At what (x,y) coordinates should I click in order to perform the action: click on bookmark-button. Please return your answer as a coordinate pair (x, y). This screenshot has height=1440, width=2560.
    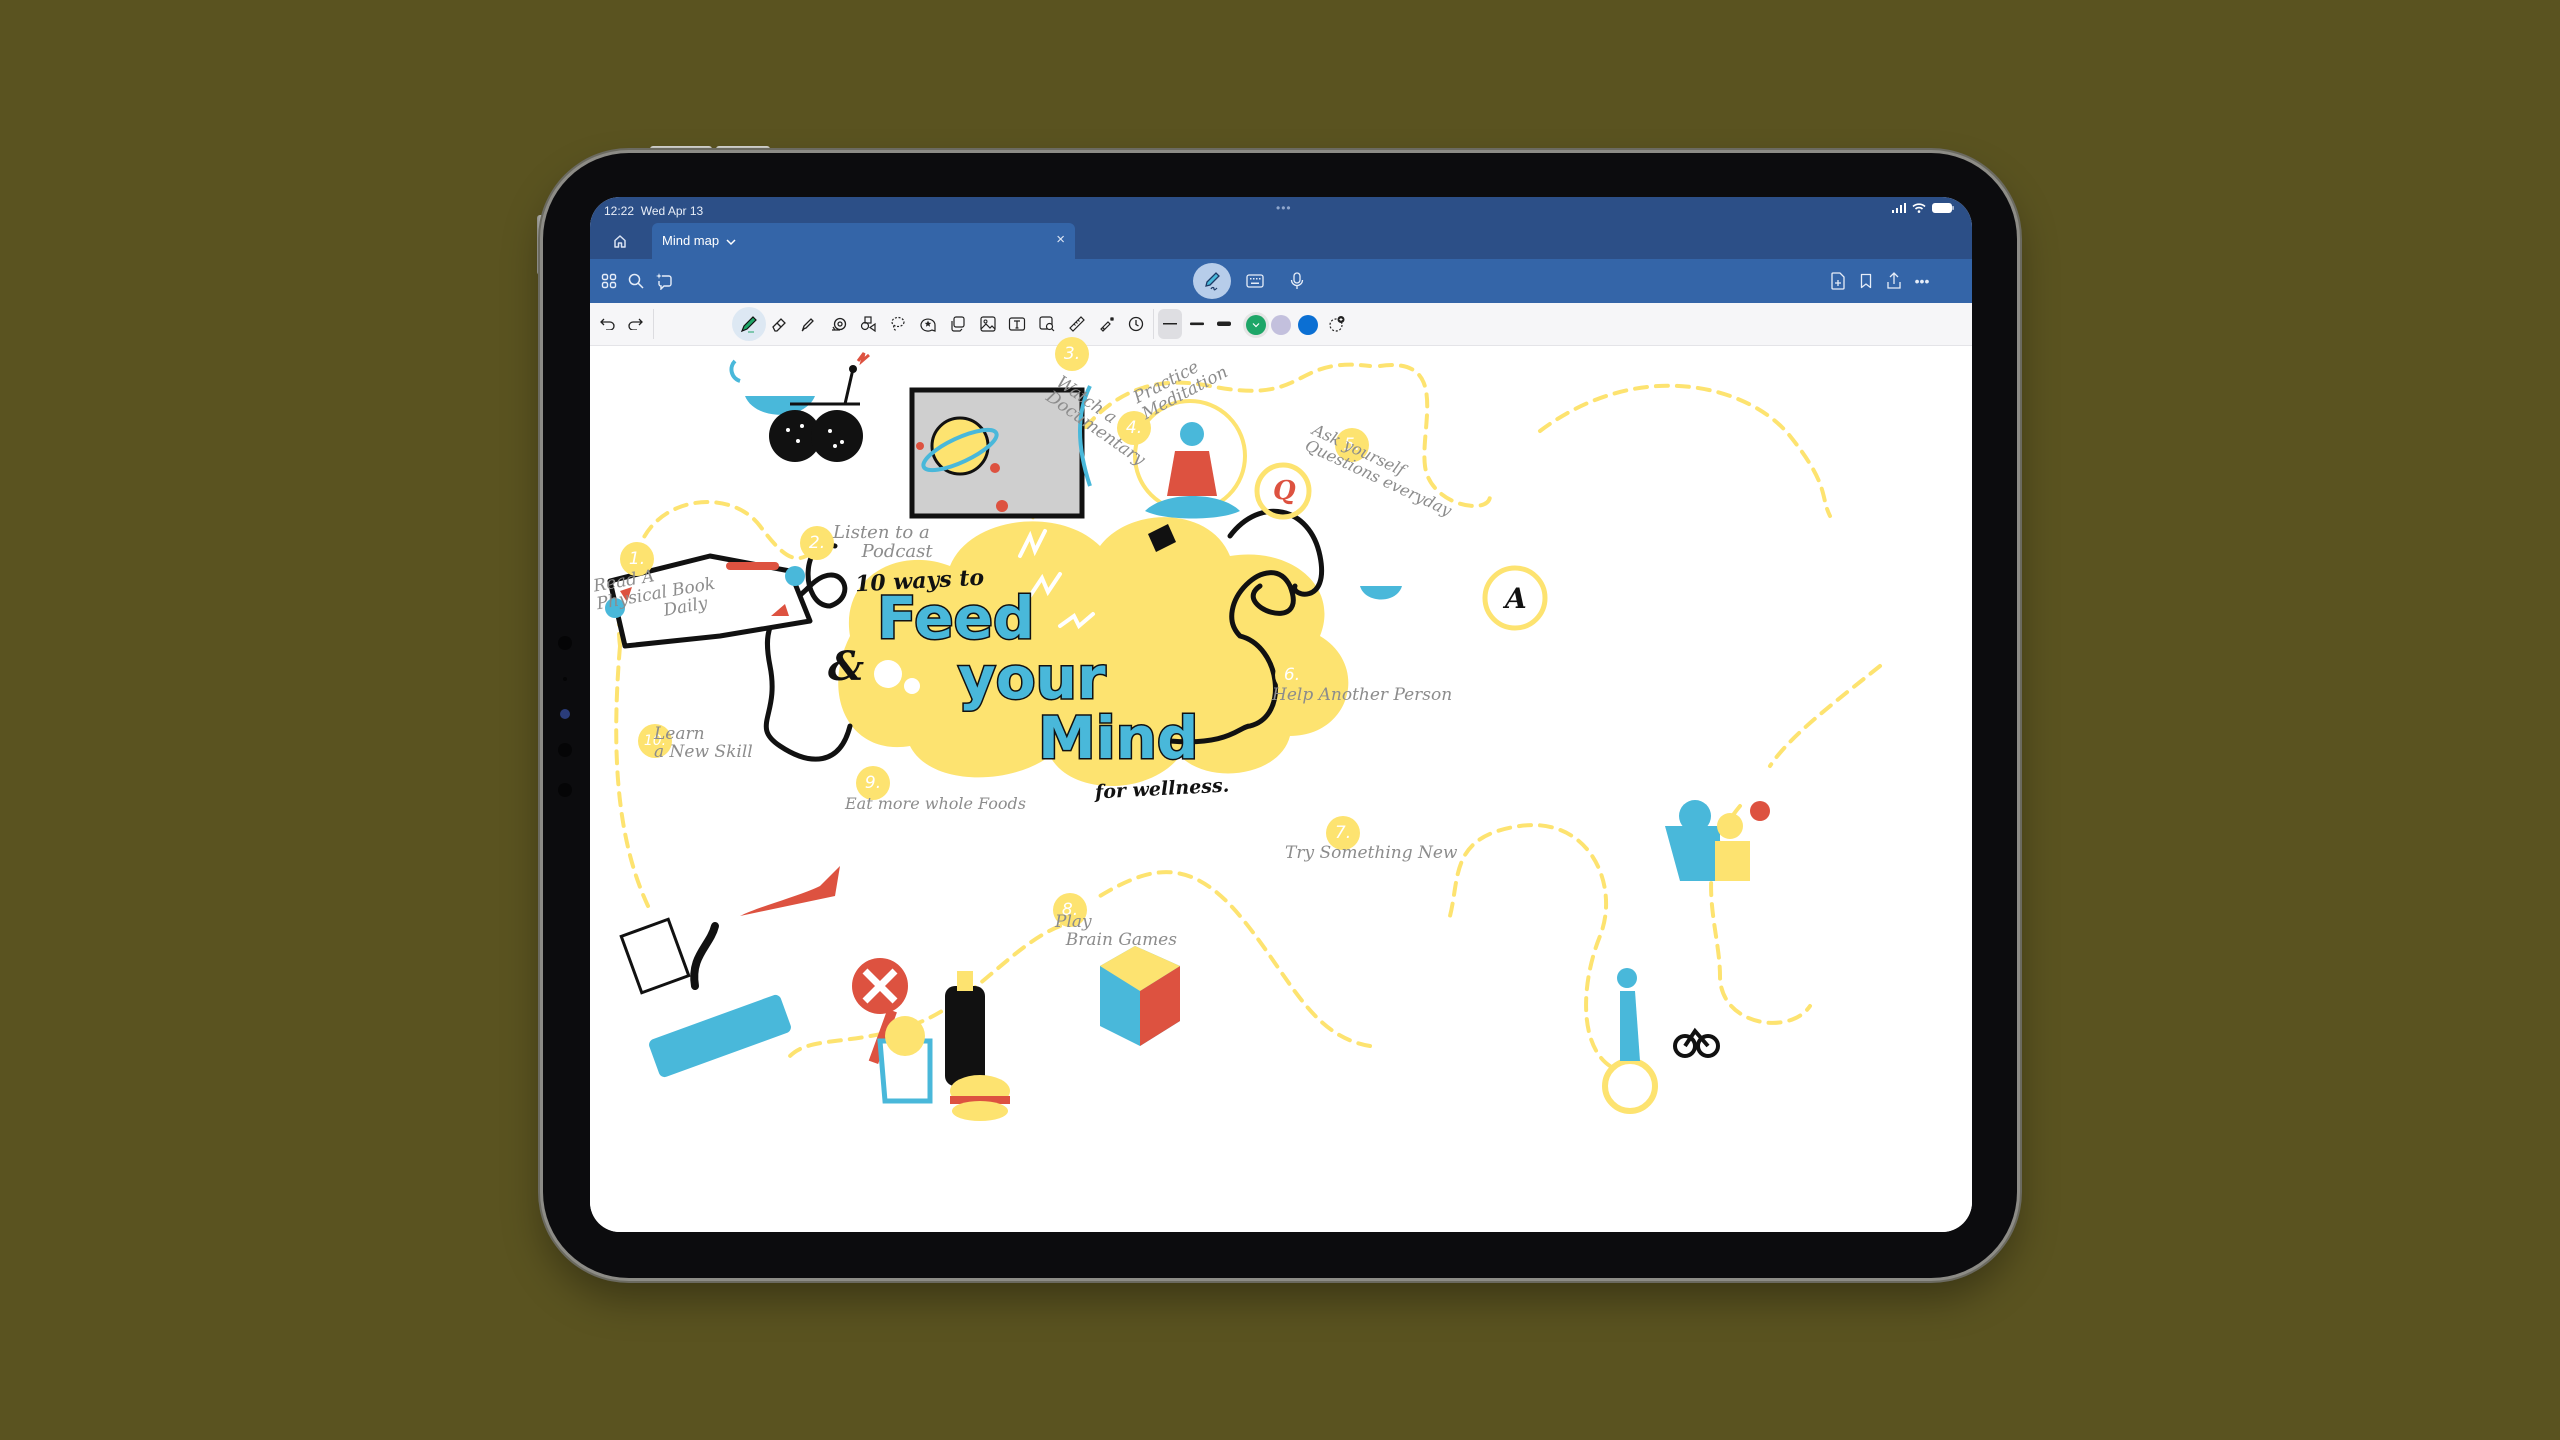
    Looking at the image, I should click on (1866, 281).